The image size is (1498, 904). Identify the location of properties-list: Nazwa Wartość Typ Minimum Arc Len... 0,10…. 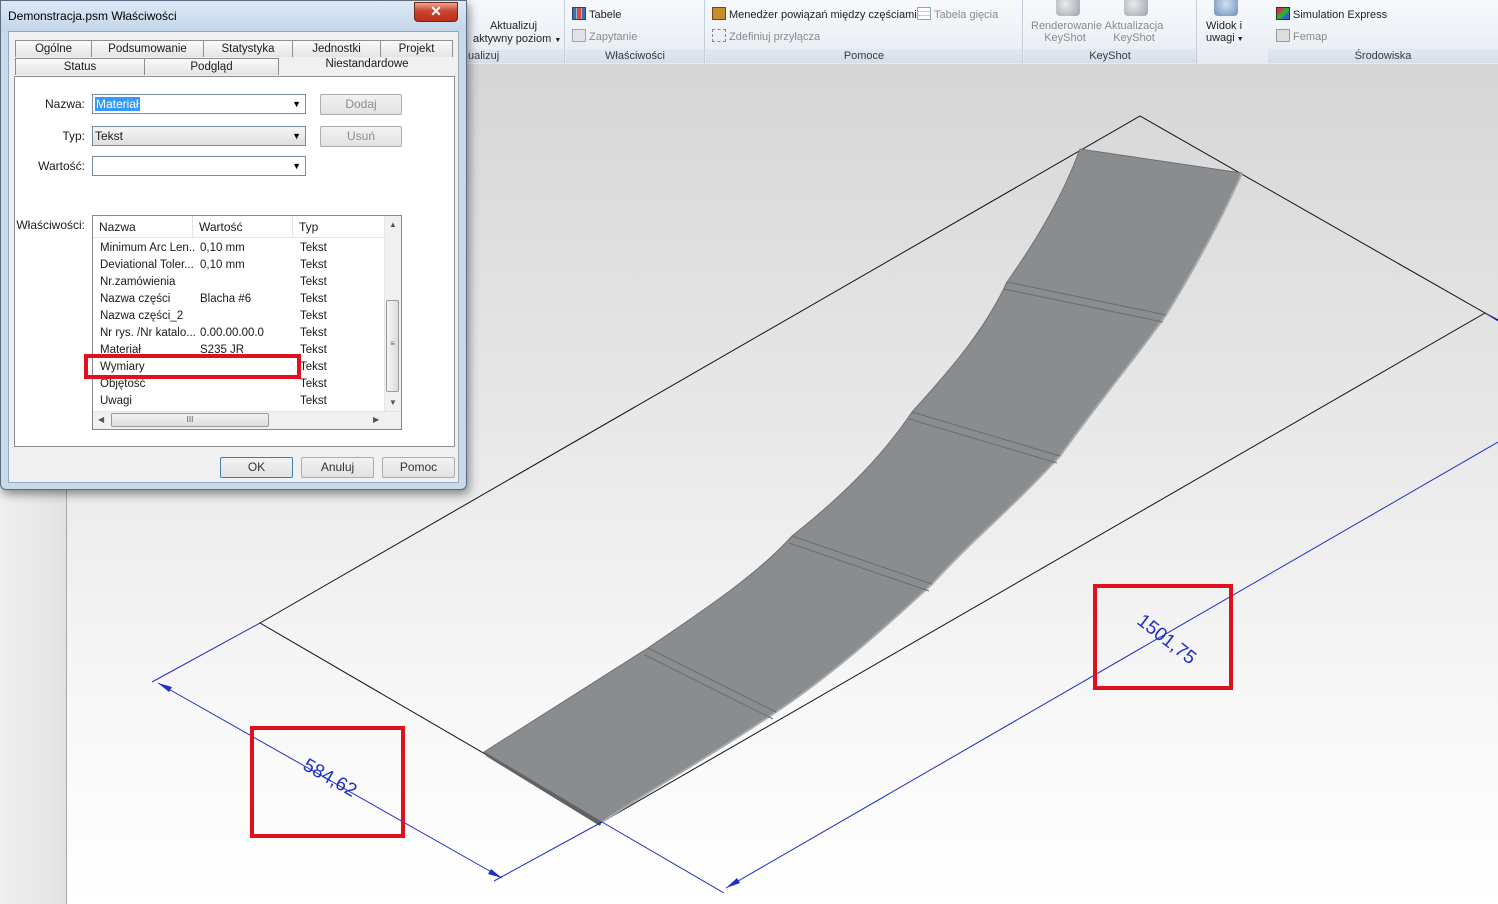
(247, 322).